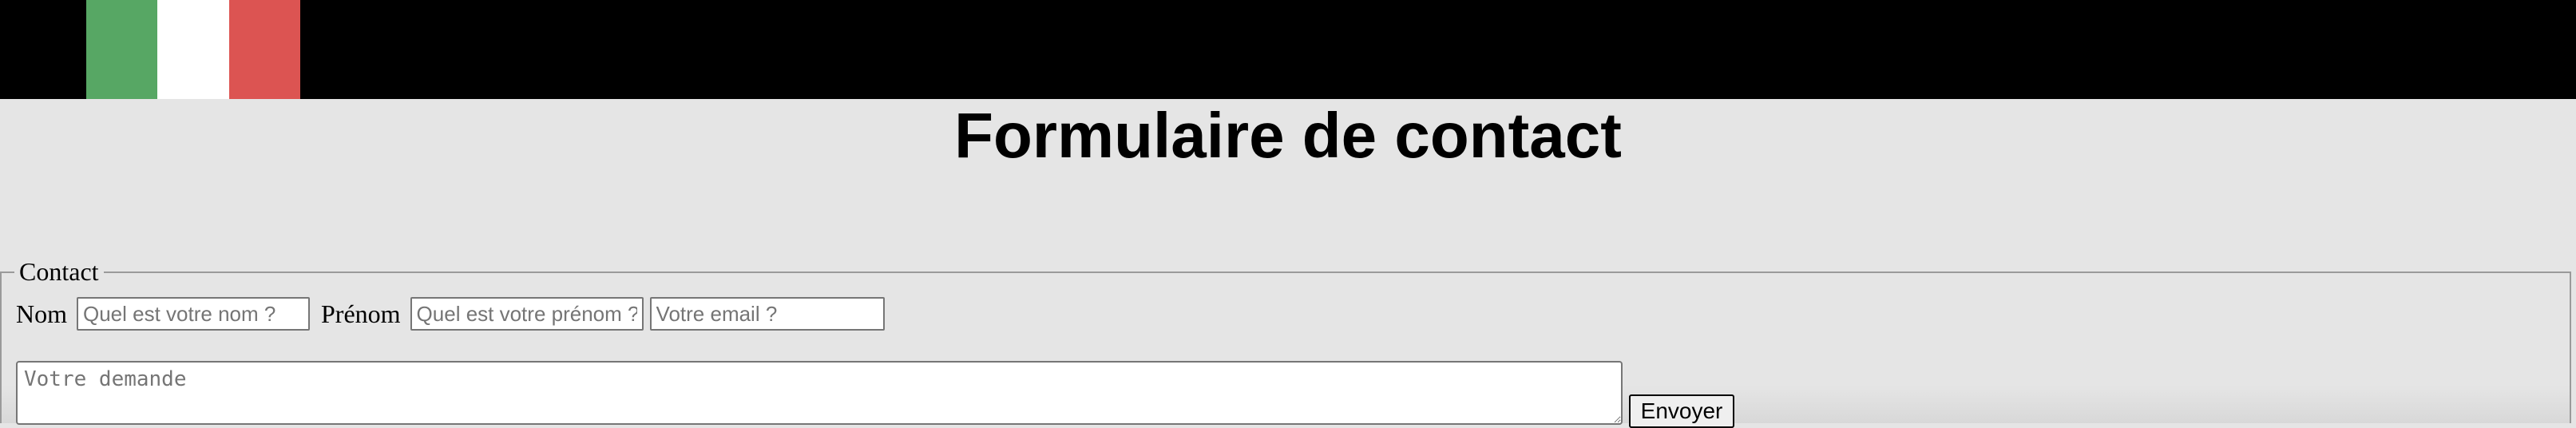 This screenshot has width=2576, height=428. Describe the element at coordinates (767, 314) in the screenshot. I see `email-input` at that location.